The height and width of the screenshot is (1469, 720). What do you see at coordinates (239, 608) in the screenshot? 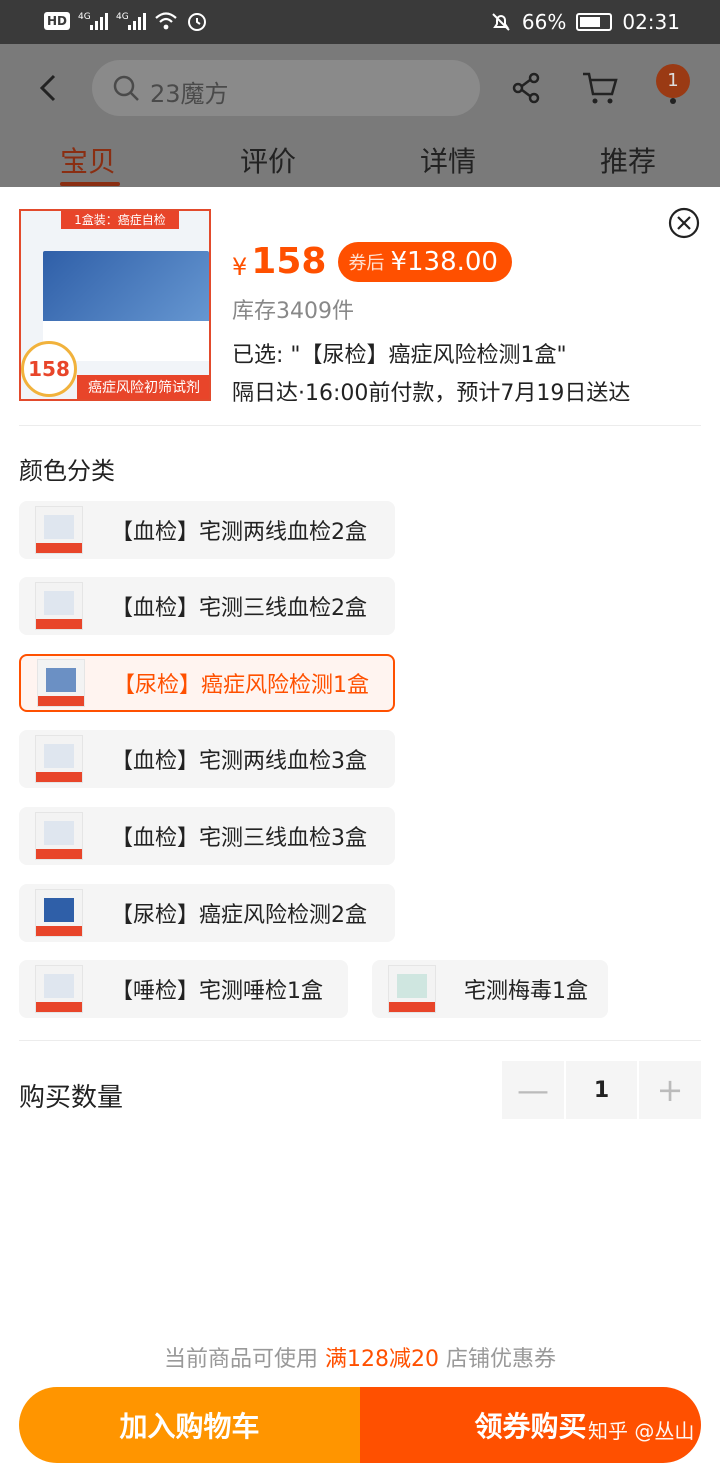
I see `sku-option-label: 【血检】宅测三线血检2盒` at bounding box center [239, 608].